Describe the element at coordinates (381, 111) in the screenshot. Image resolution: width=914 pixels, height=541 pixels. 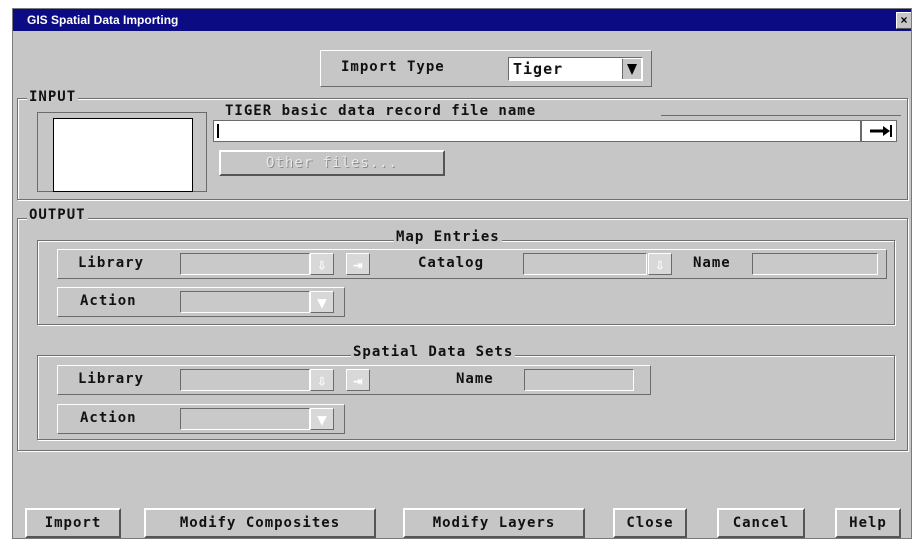
I see `tiger-file-label: TIGER basic data record file name` at that location.